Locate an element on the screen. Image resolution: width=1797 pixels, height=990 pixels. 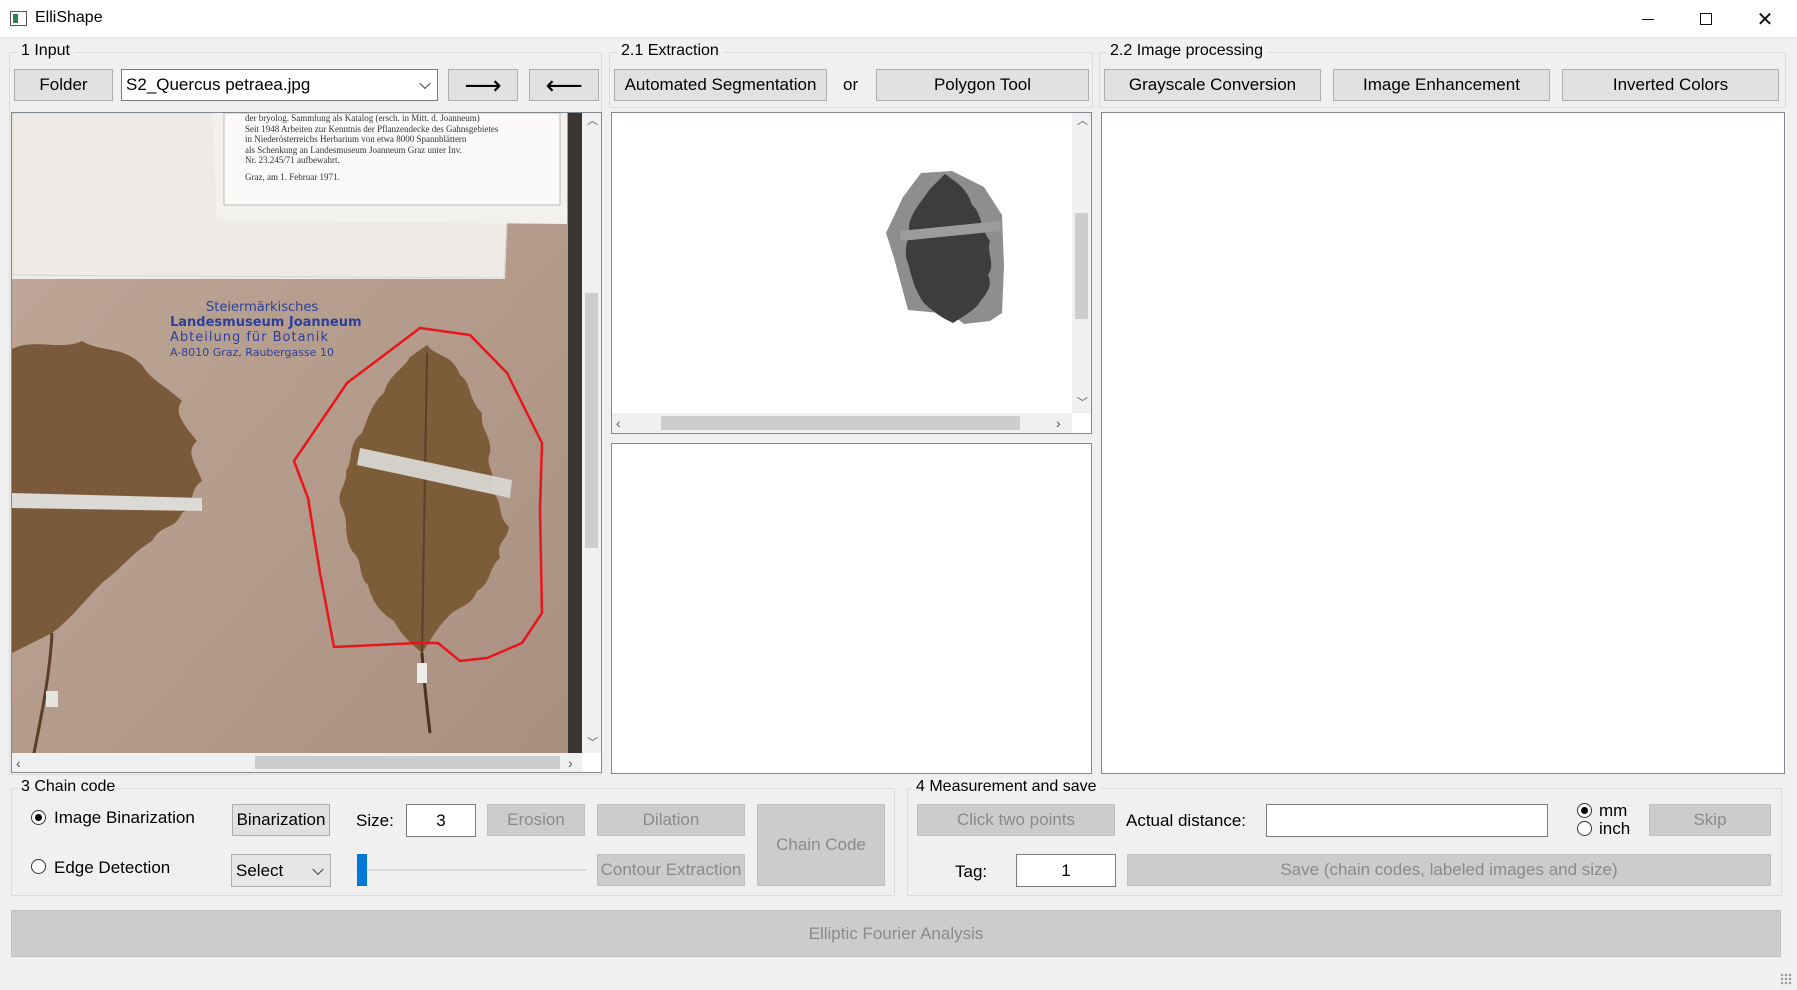
next-image-button: ⟶ is located at coordinates (483, 85).